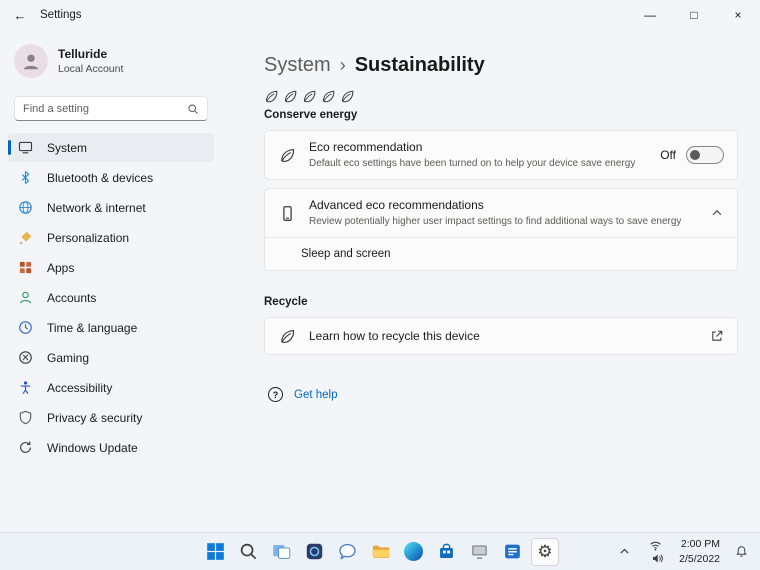 The width and height of the screenshot is (760, 570). What do you see at coordinates (96, 207) in the screenshot?
I see `sidebar-item-label: Network & internet` at bounding box center [96, 207].